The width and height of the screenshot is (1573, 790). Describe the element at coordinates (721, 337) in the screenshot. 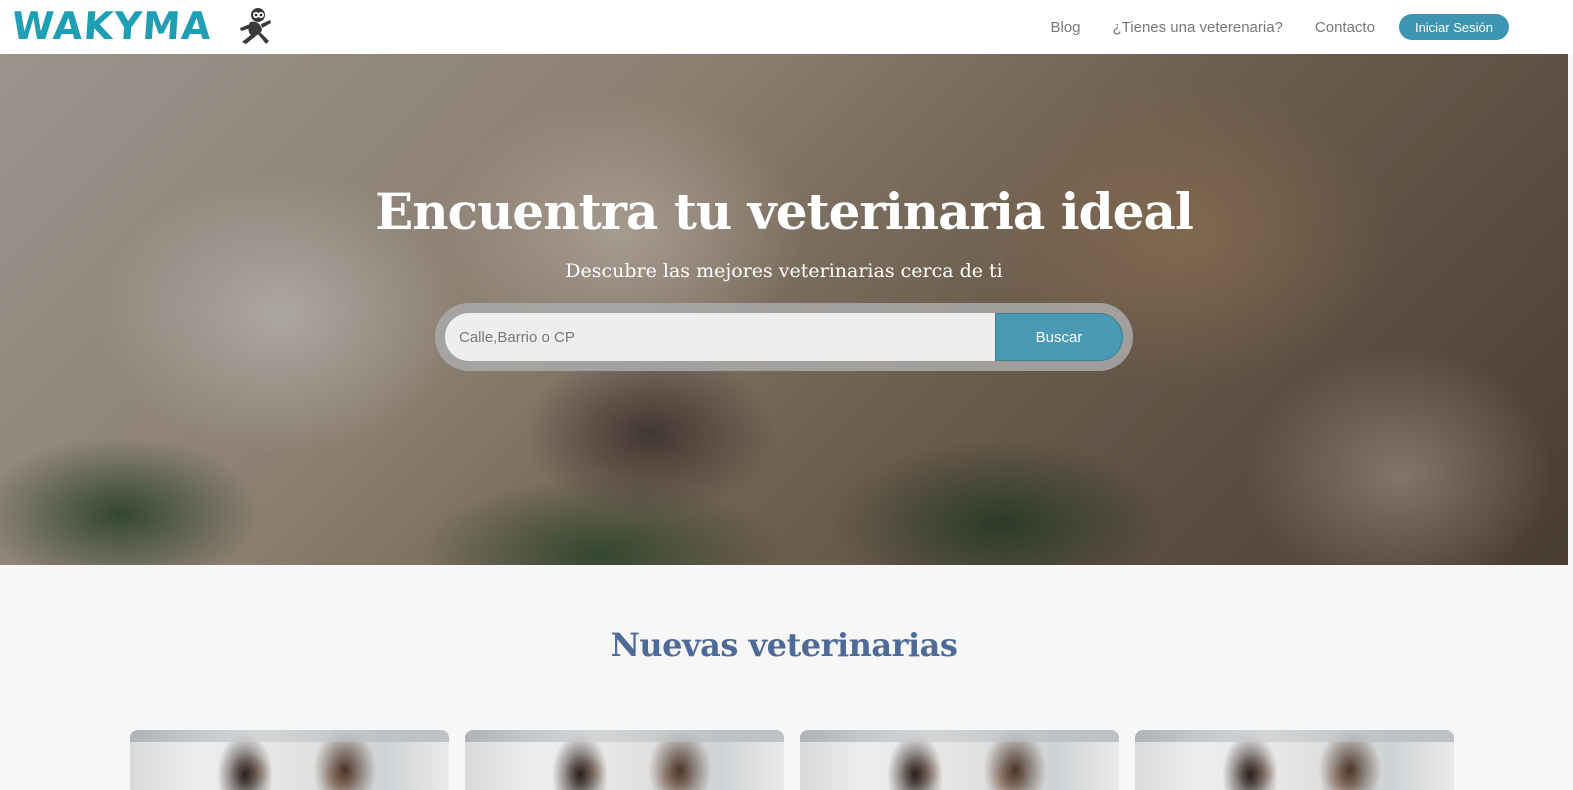

I see `address-search-input` at that location.